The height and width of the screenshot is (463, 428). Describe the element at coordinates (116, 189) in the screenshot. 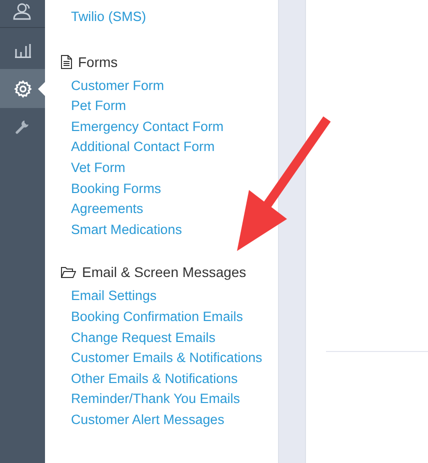

I see `menu-link: Booking Forms` at that location.